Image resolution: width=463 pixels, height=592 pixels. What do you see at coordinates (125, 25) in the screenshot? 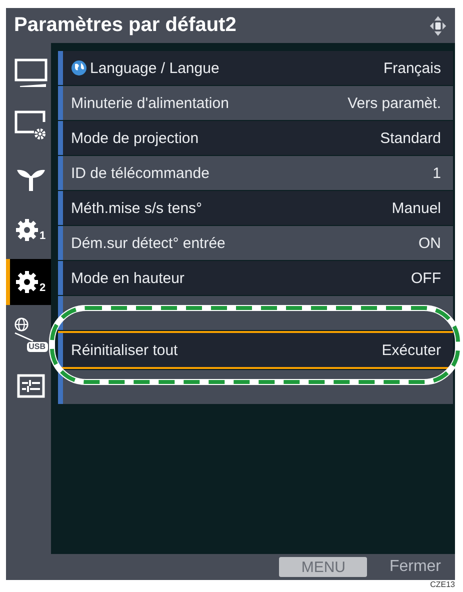
I see `window-title: Paramètres par défaut2` at bounding box center [125, 25].